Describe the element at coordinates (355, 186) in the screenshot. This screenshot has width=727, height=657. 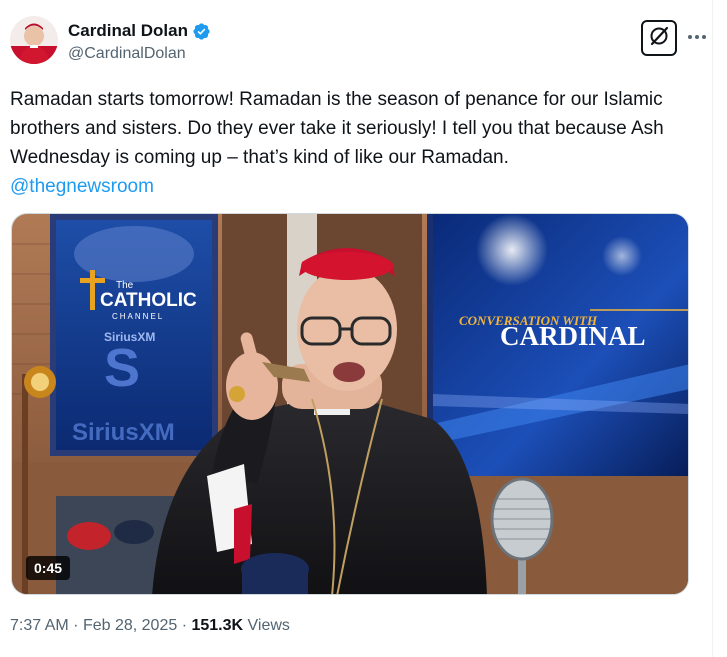
I see `mention-link: @thegnewsroom` at that location.